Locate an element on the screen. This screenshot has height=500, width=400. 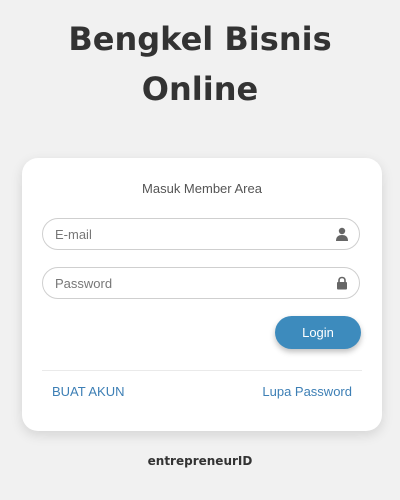
login-card-heading: Masuk Member Area is located at coordinates (202, 188).